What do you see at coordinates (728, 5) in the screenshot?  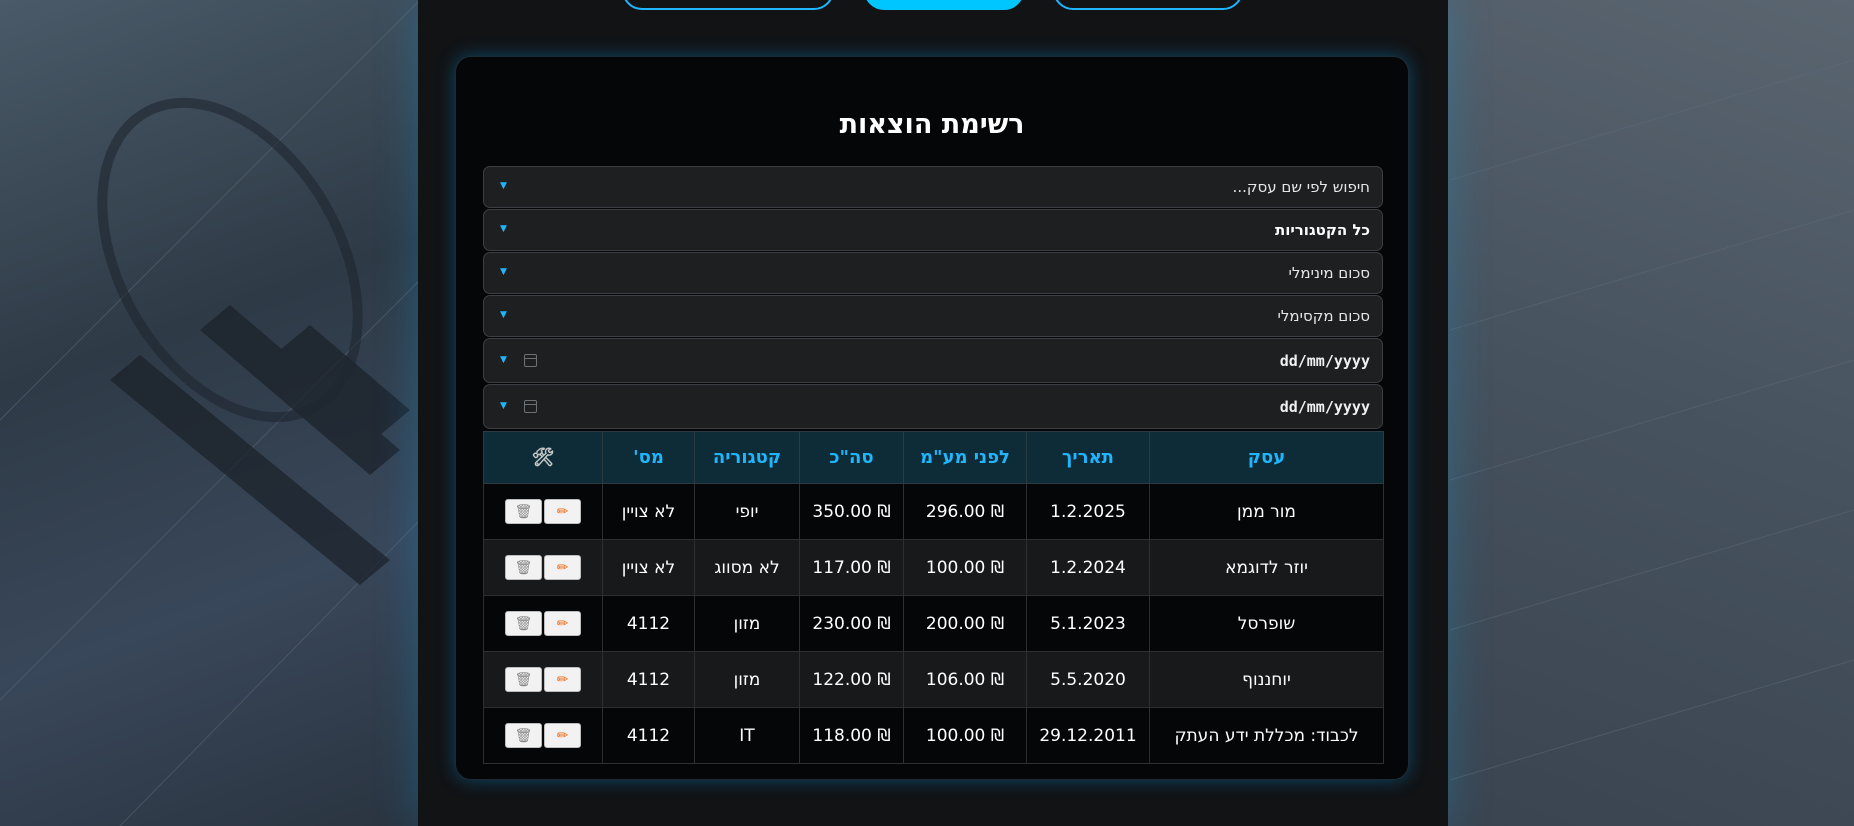 I see `nav-button-left` at bounding box center [728, 5].